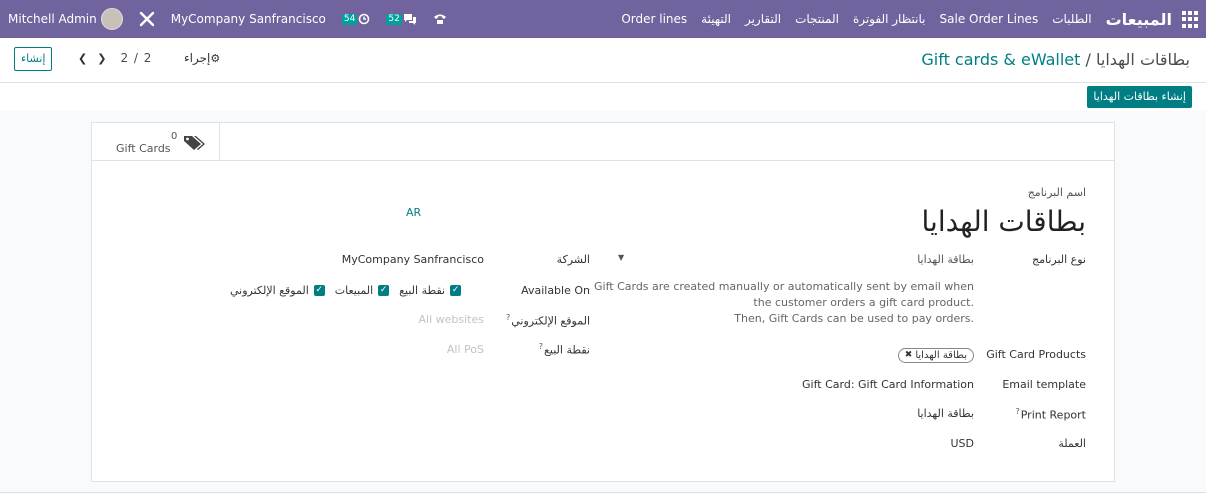 The width and height of the screenshot is (1206, 494). What do you see at coordinates (1044, 384) in the screenshot?
I see `email-template-label: Email template` at bounding box center [1044, 384].